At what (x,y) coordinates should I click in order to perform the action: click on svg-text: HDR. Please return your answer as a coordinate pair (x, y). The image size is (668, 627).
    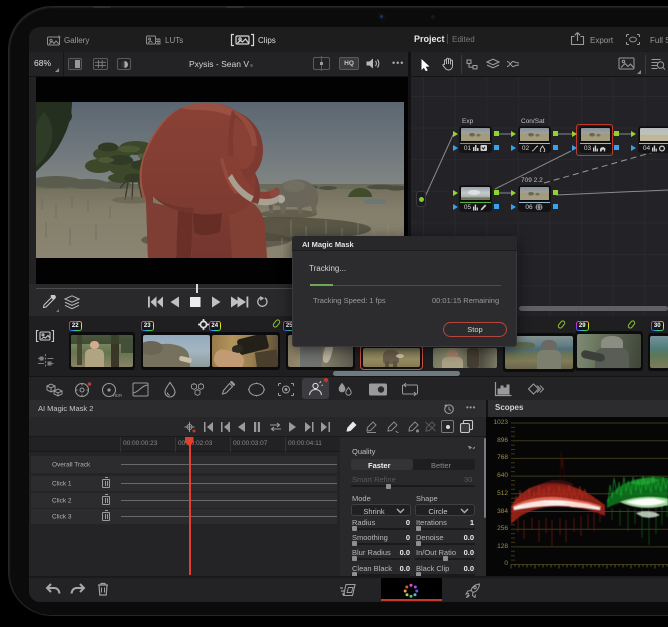
    Looking at the image, I should click on (117, 395).